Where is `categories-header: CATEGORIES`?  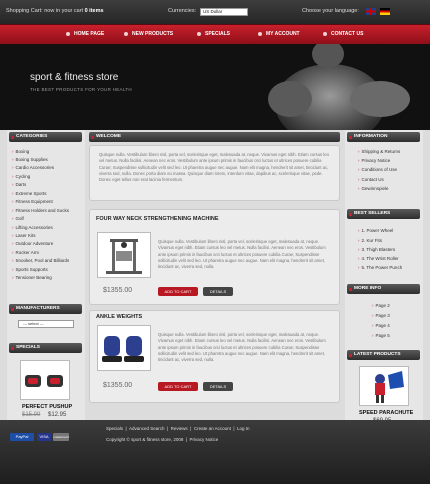 categories-header: CATEGORIES is located at coordinates (45, 137).